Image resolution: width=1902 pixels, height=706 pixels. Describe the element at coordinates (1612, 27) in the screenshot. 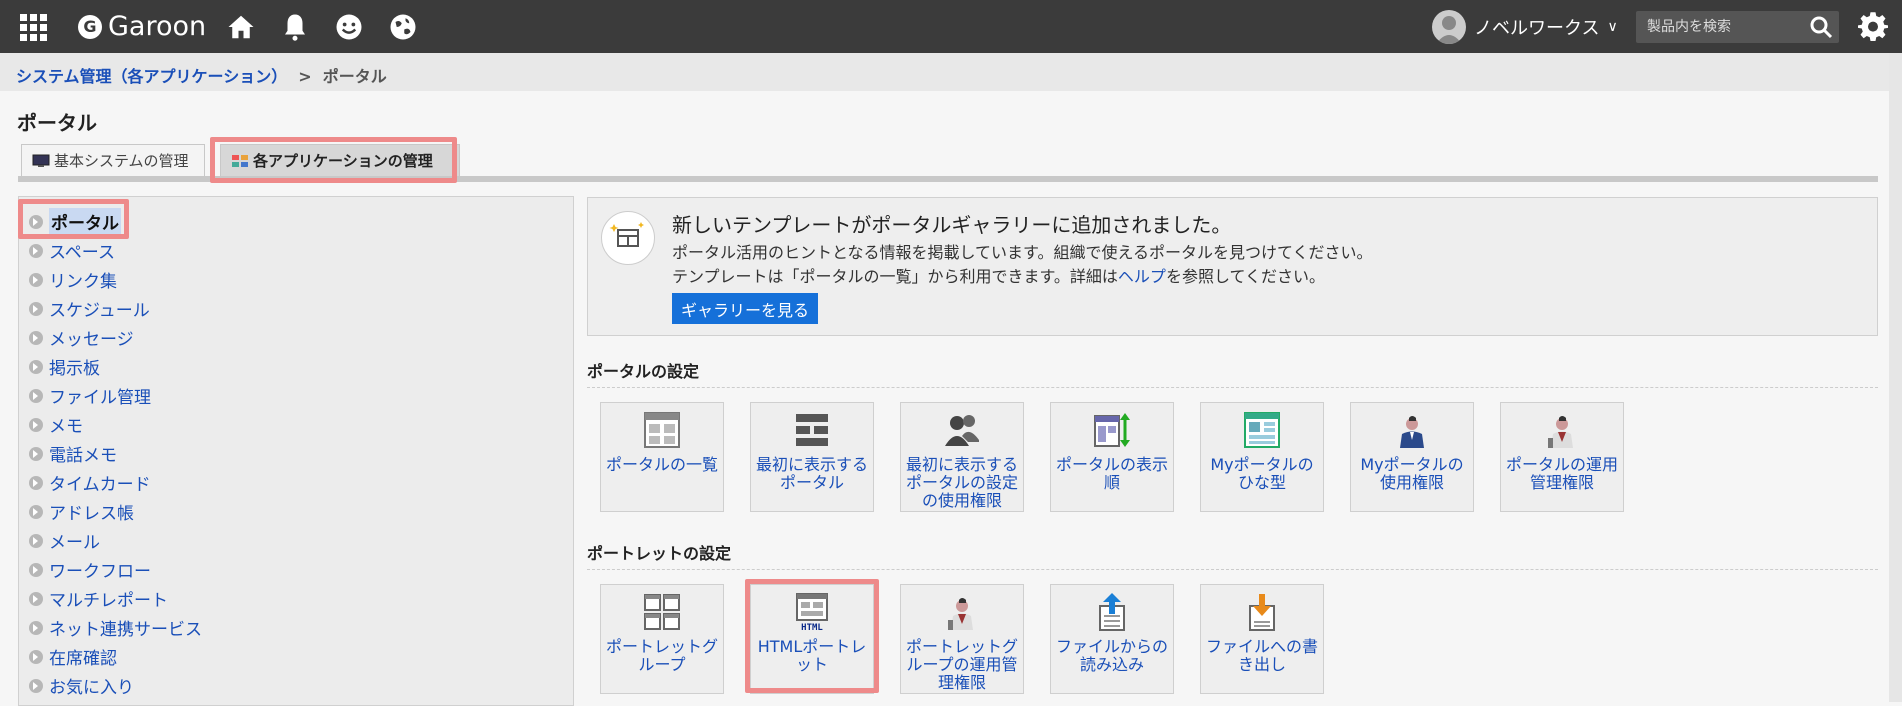

I see `chevron-down-icon: ∨` at that location.